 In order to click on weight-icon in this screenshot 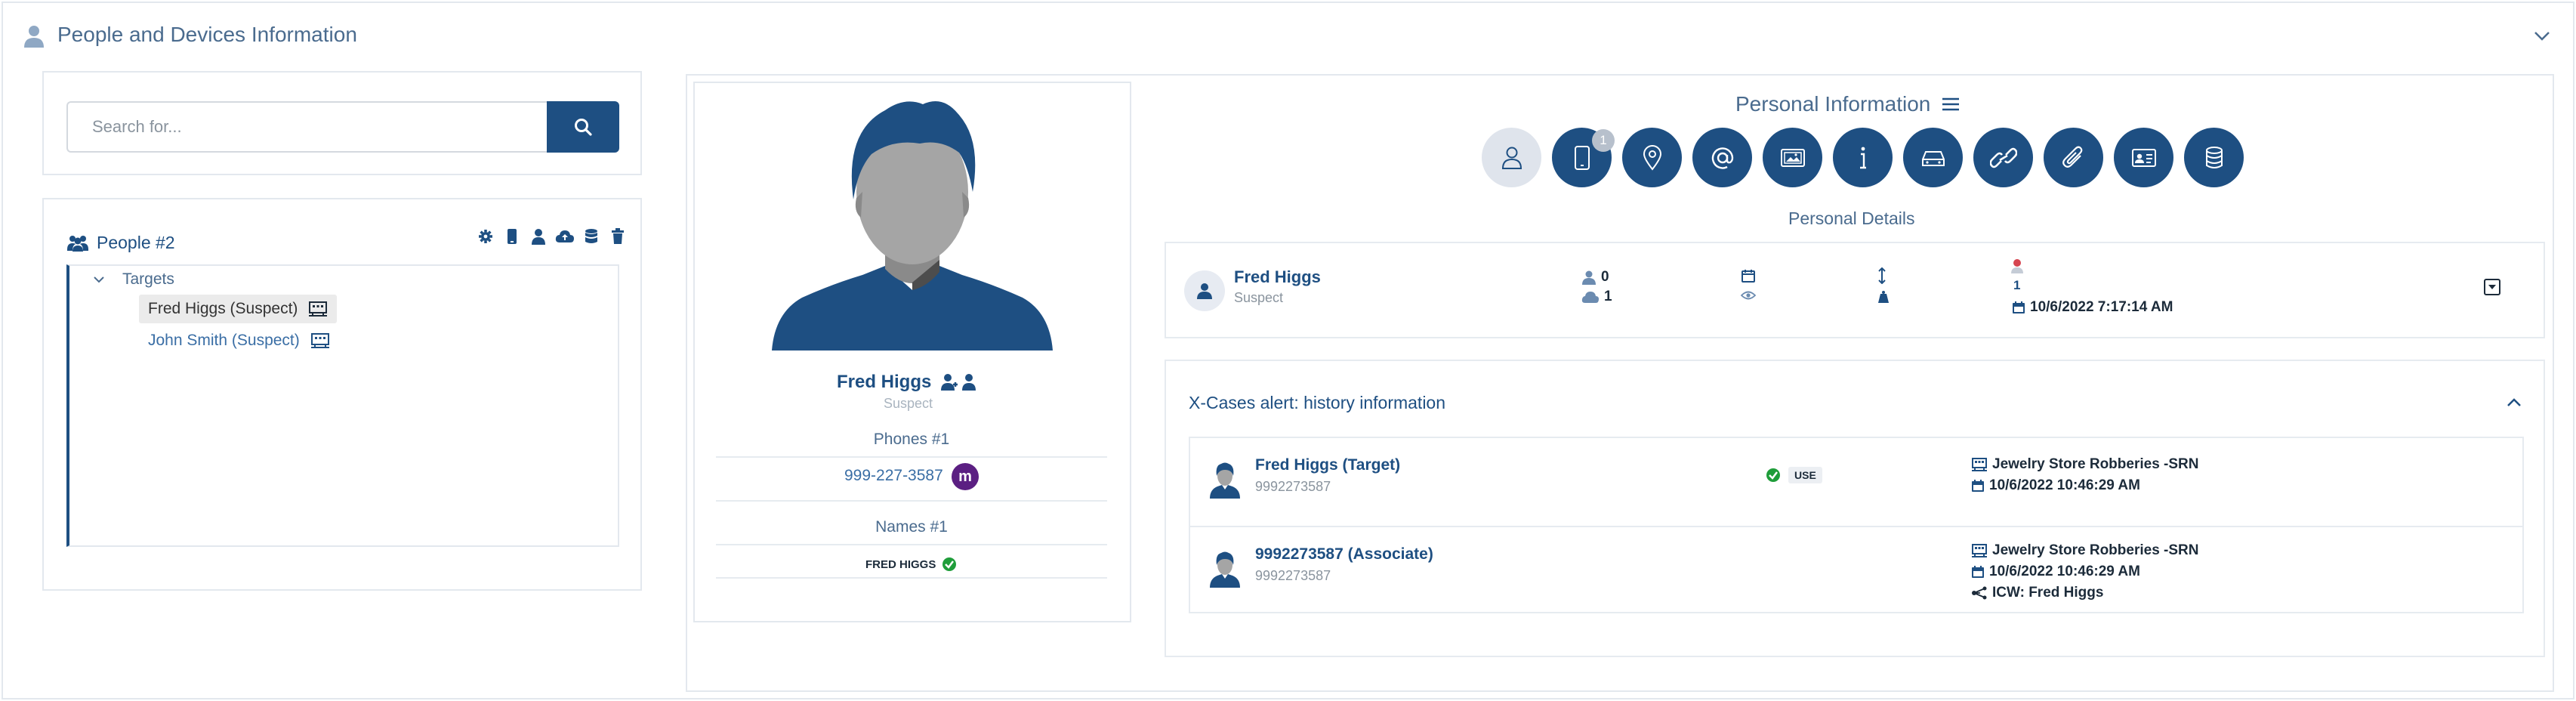, I will do `click(1883, 297)`.